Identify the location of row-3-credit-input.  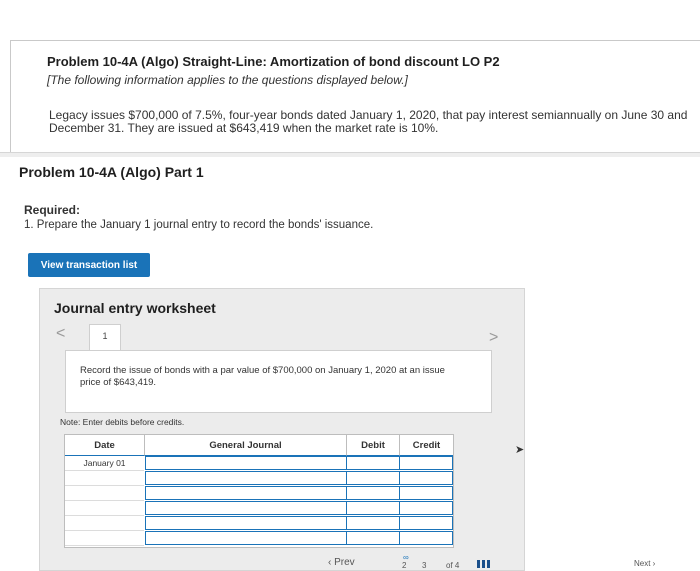
(426, 493).